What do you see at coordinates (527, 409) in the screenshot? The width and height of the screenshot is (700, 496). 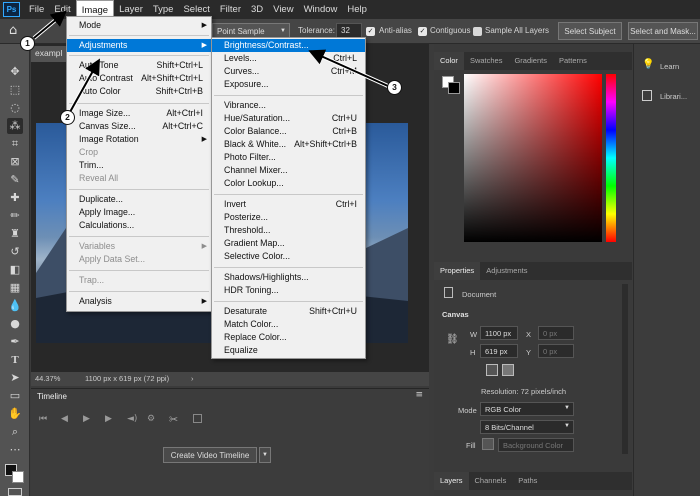 I see `mode-dropdown: RGB Color ▼` at bounding box center [527, 409].